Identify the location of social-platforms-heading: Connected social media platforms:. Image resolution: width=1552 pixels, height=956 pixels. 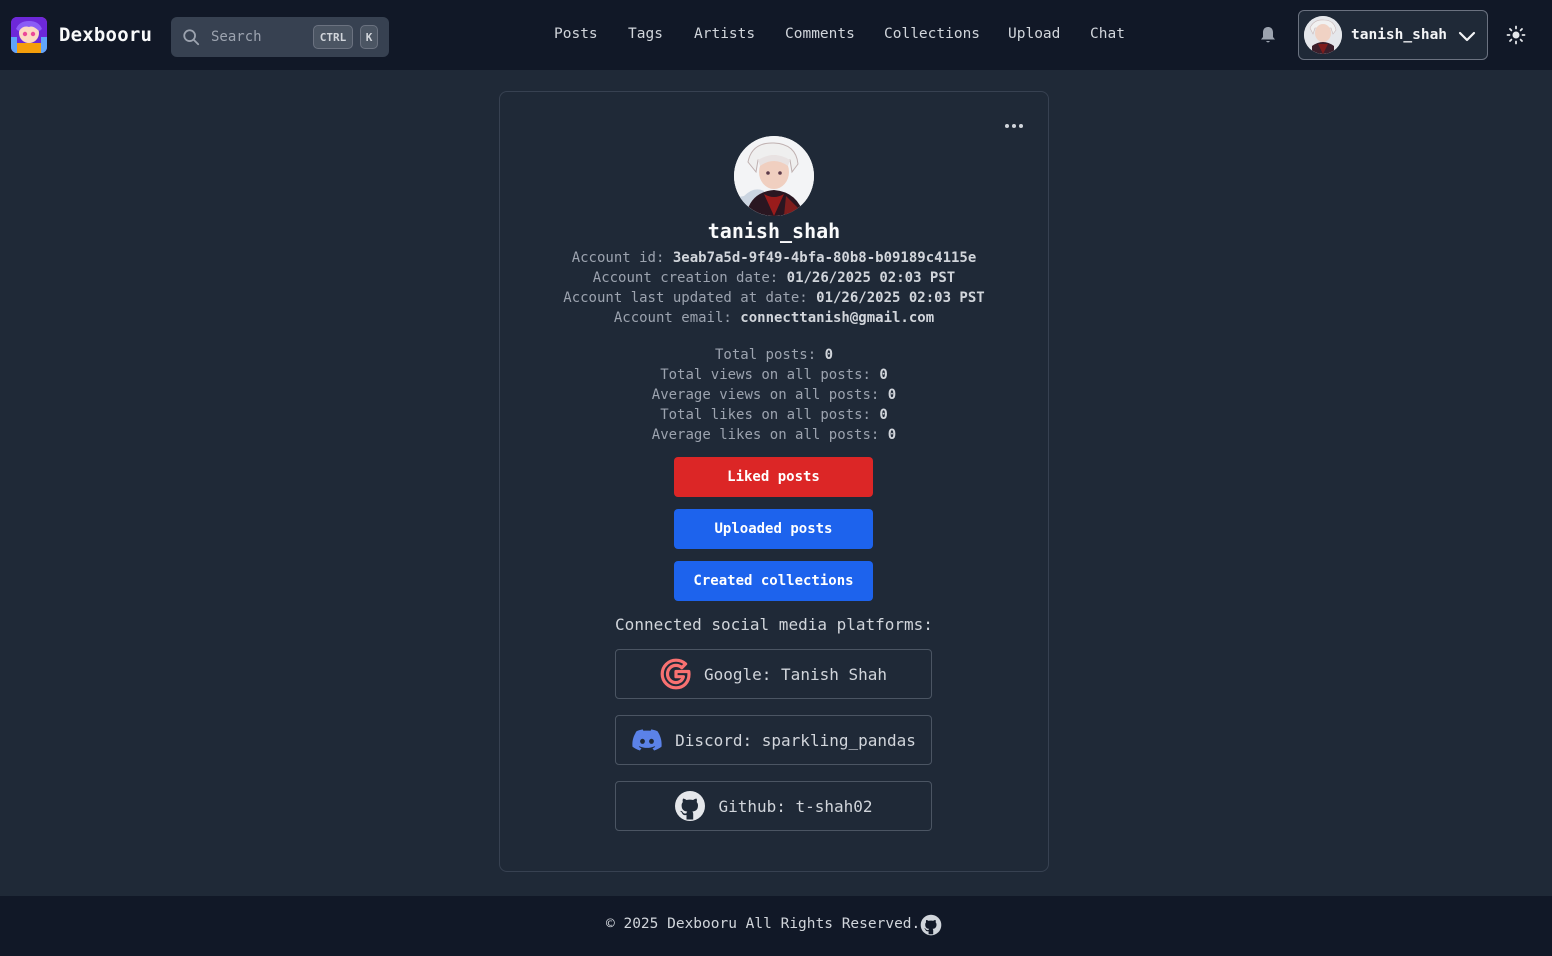
(774, 624).